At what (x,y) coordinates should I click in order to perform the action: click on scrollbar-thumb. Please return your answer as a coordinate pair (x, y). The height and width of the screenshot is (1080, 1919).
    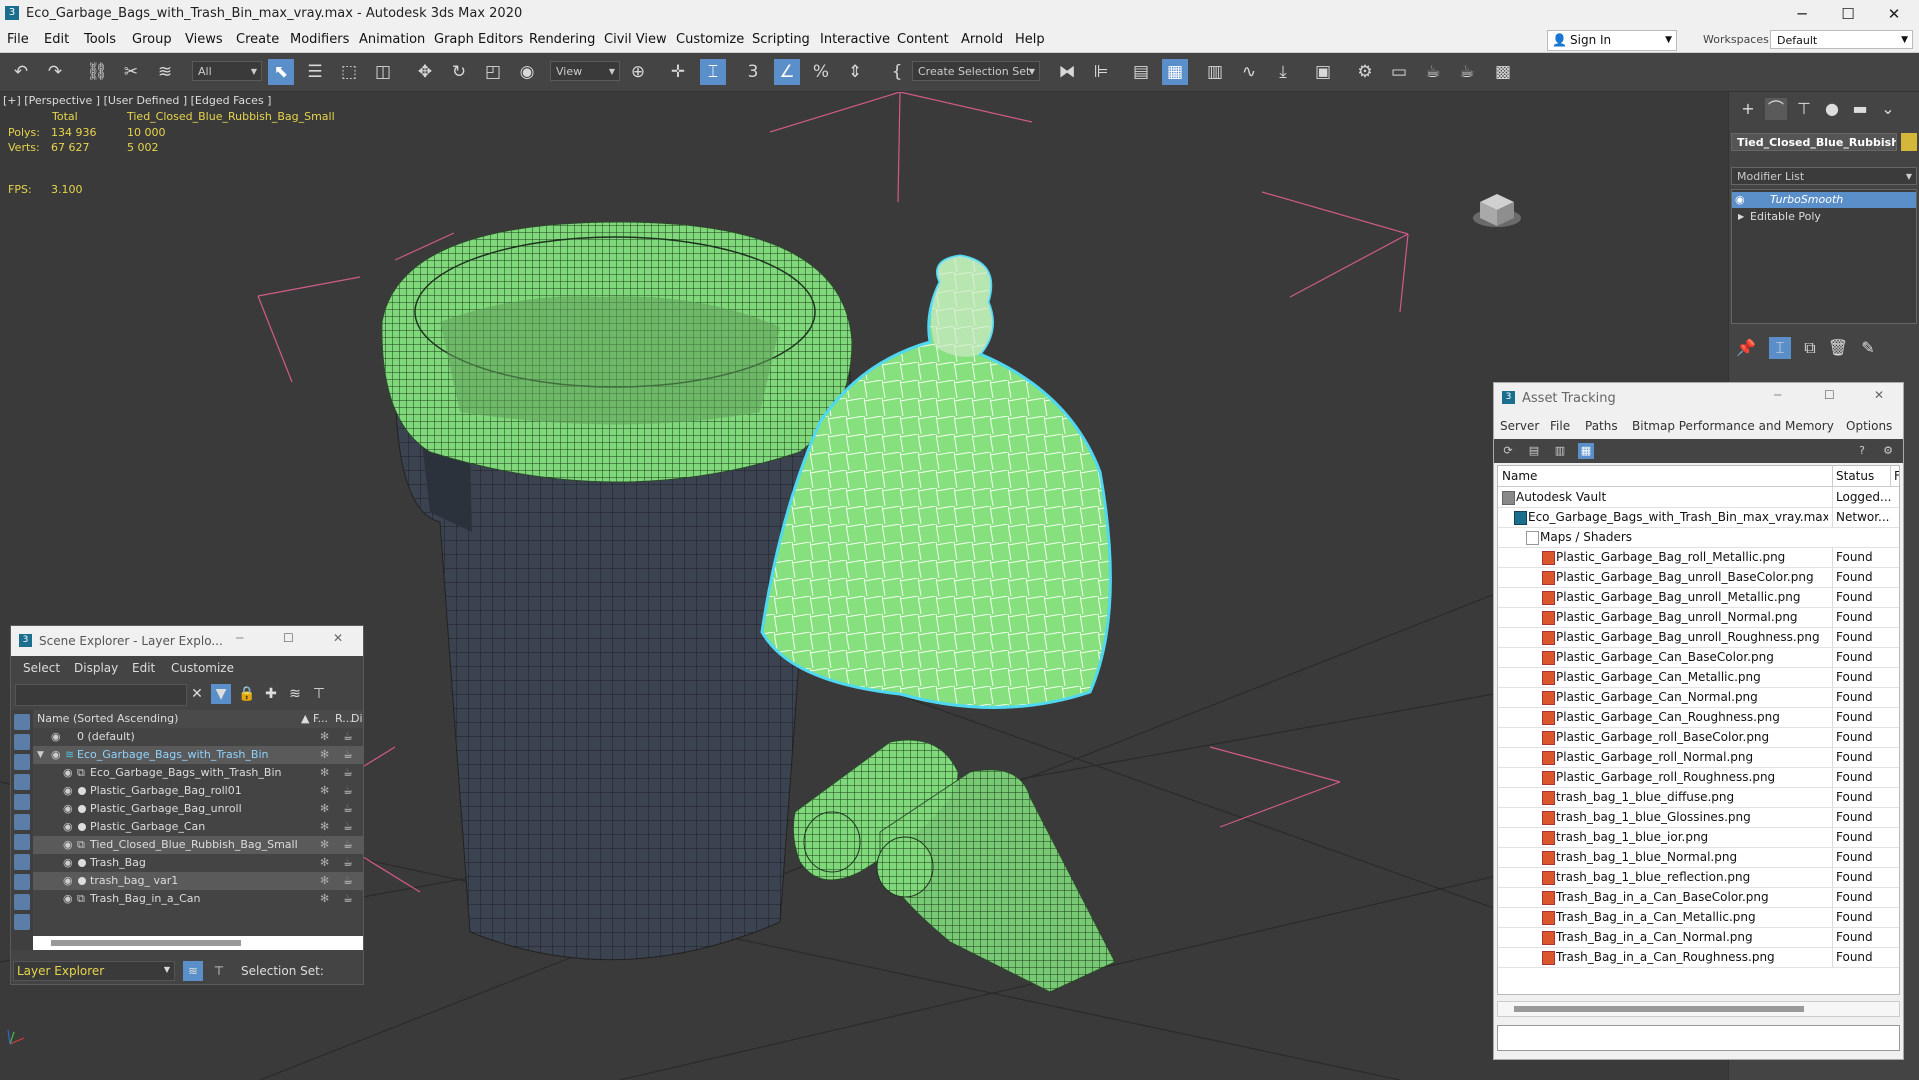
    Looking at the image, I should click on (1659, 1009).